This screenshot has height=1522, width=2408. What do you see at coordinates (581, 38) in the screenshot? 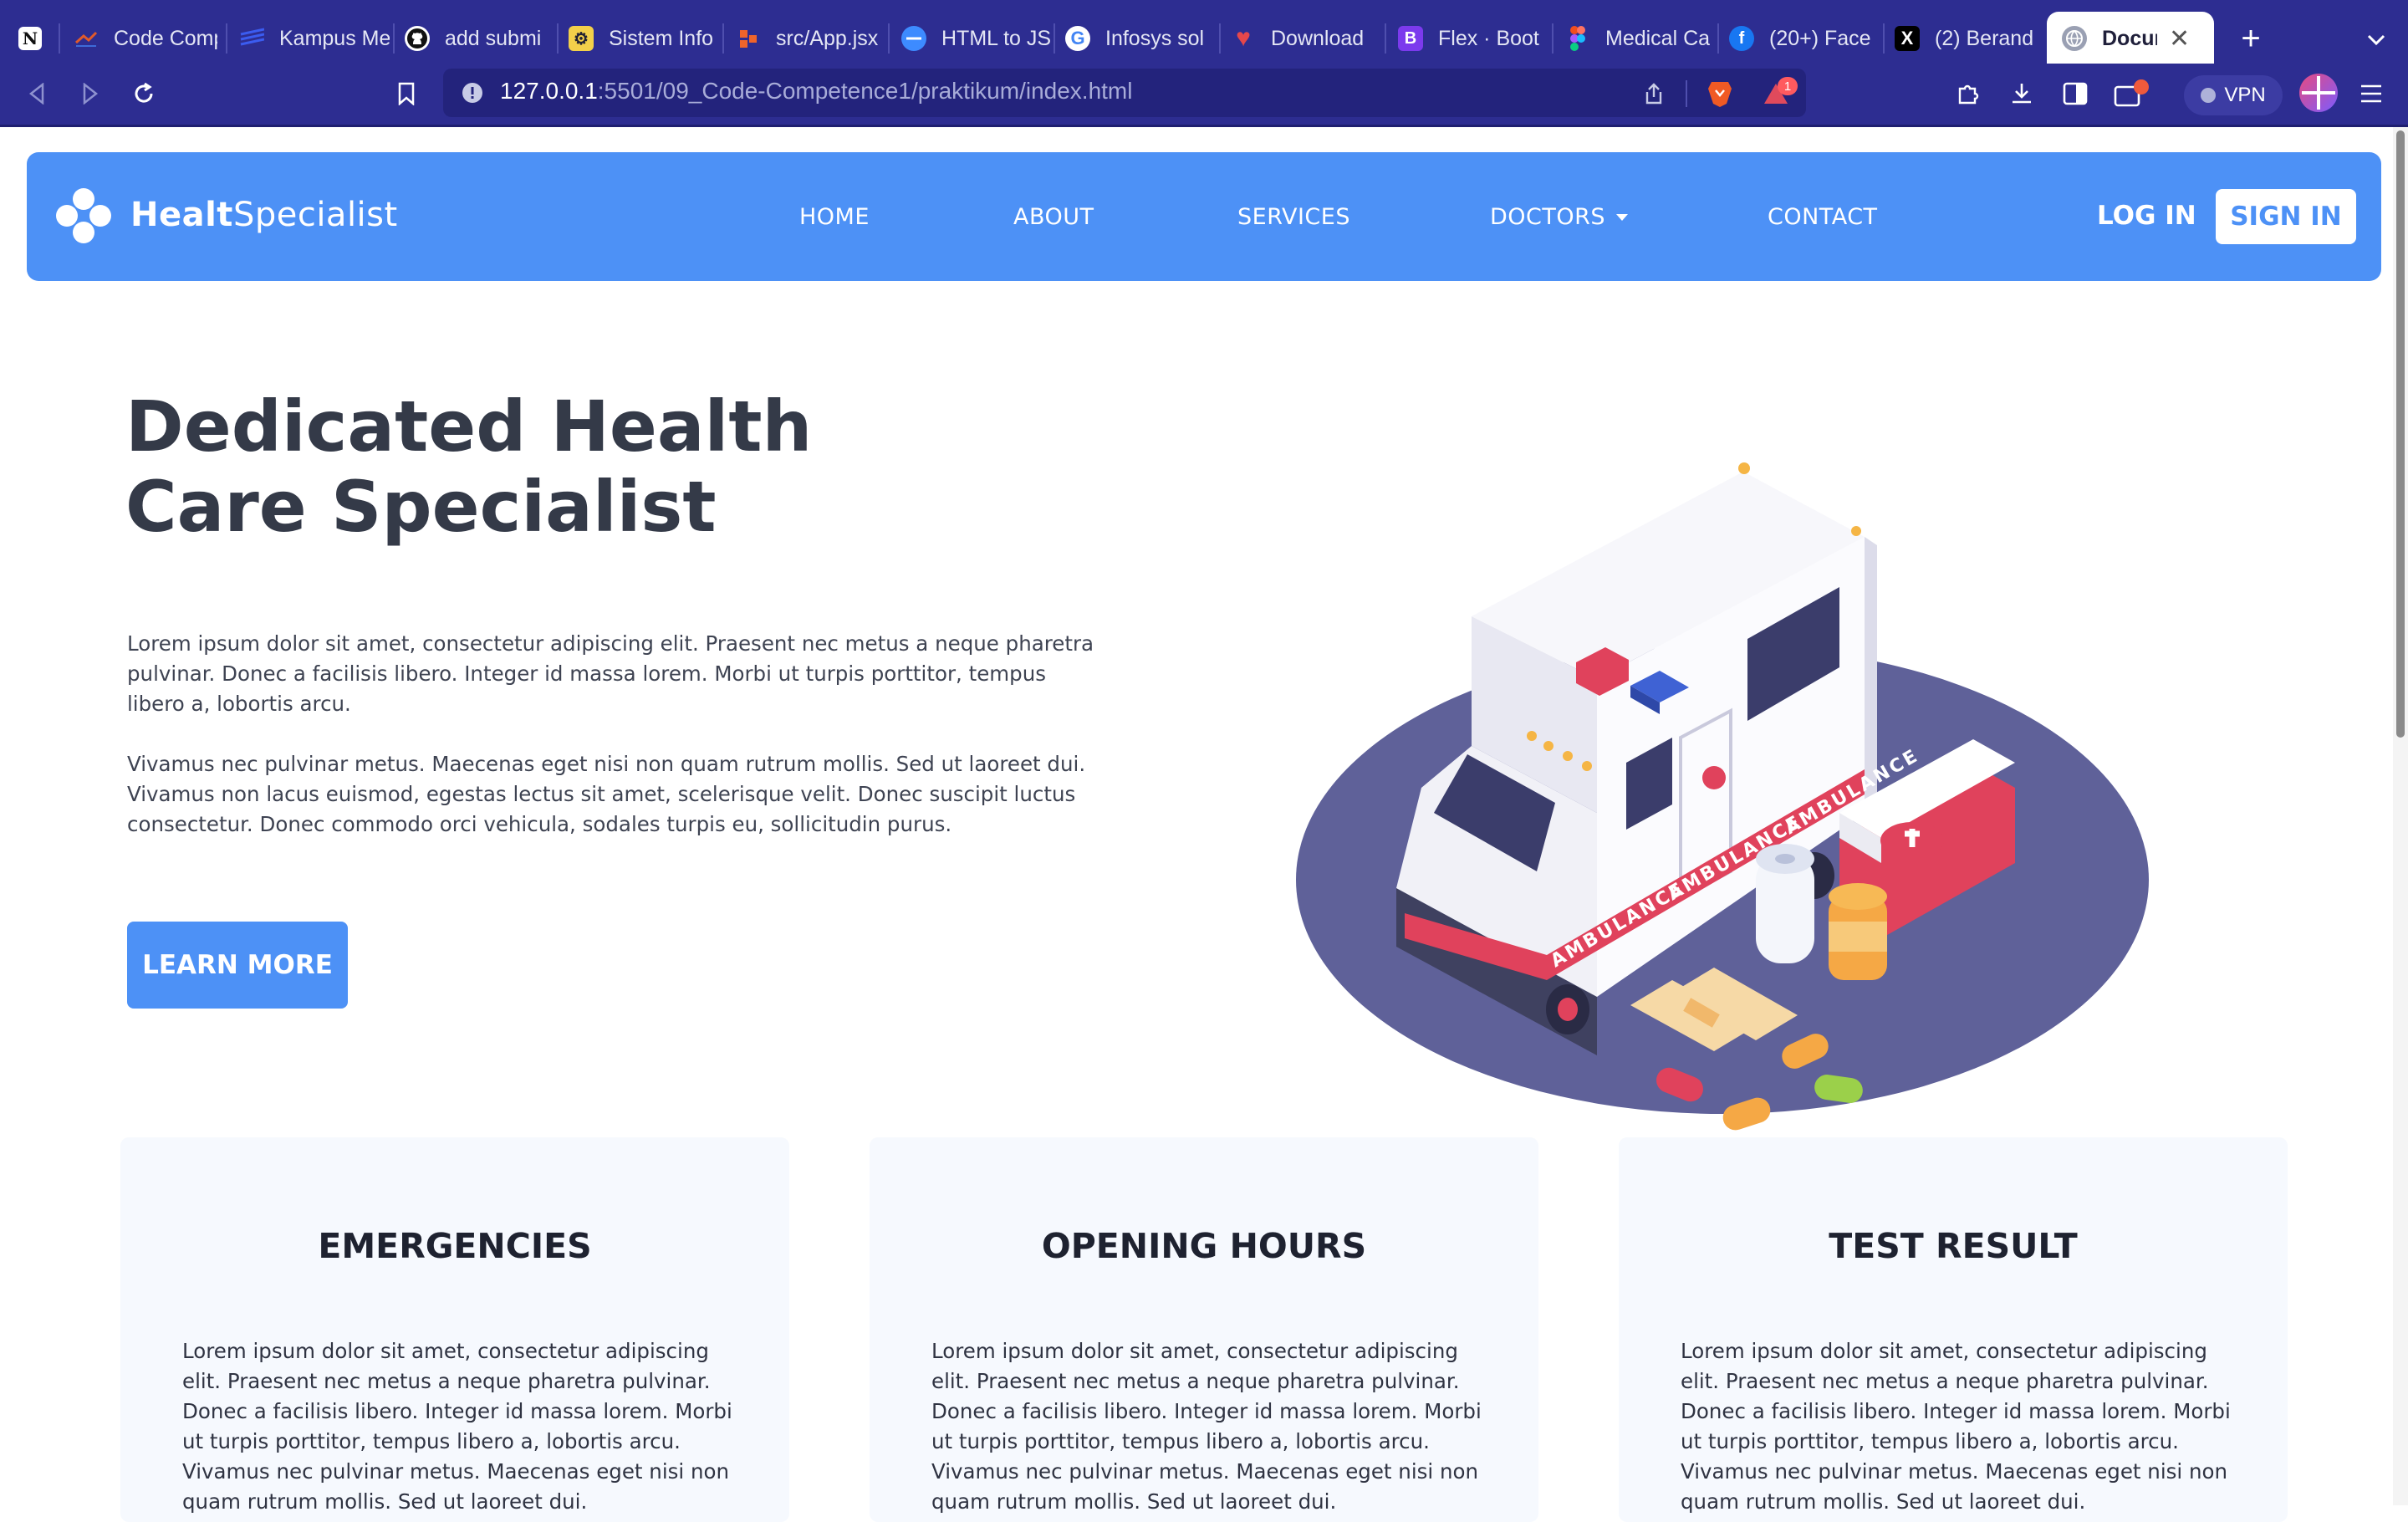
I see `university-icon: ⚙` at bounding box center [581, 38].